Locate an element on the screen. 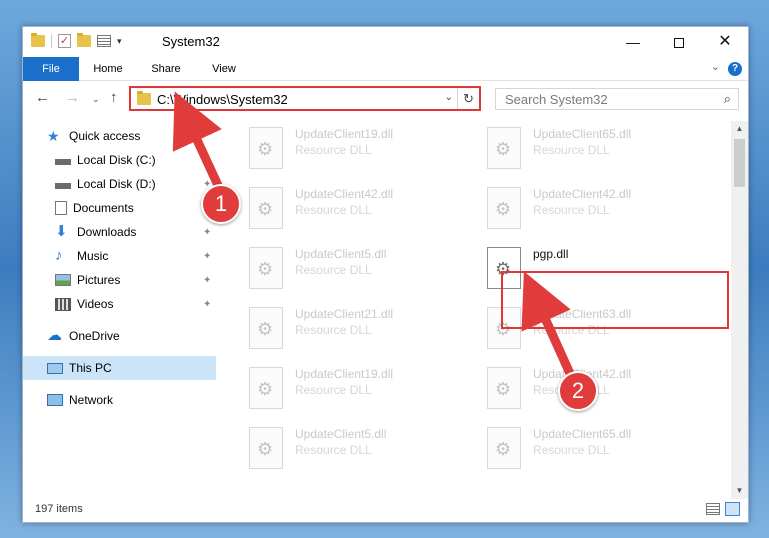 Image resolution: width=769 pixels, height=538 pixels. file-tile: UpdateClient21.dll Resource DLL is located at coordinates (358, 329).